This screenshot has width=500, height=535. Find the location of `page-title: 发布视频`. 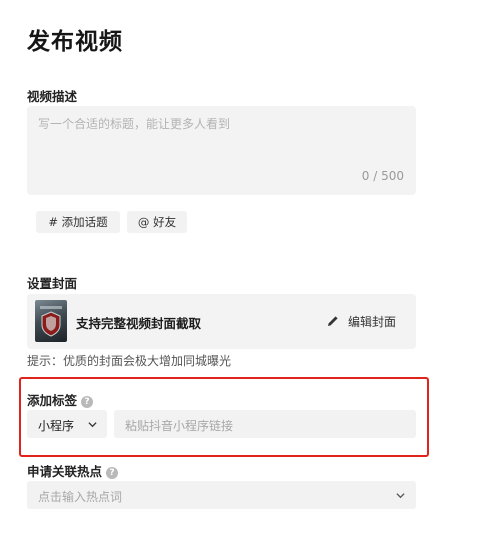

page-title: 发布视频 is located at coordinates (75, 42).